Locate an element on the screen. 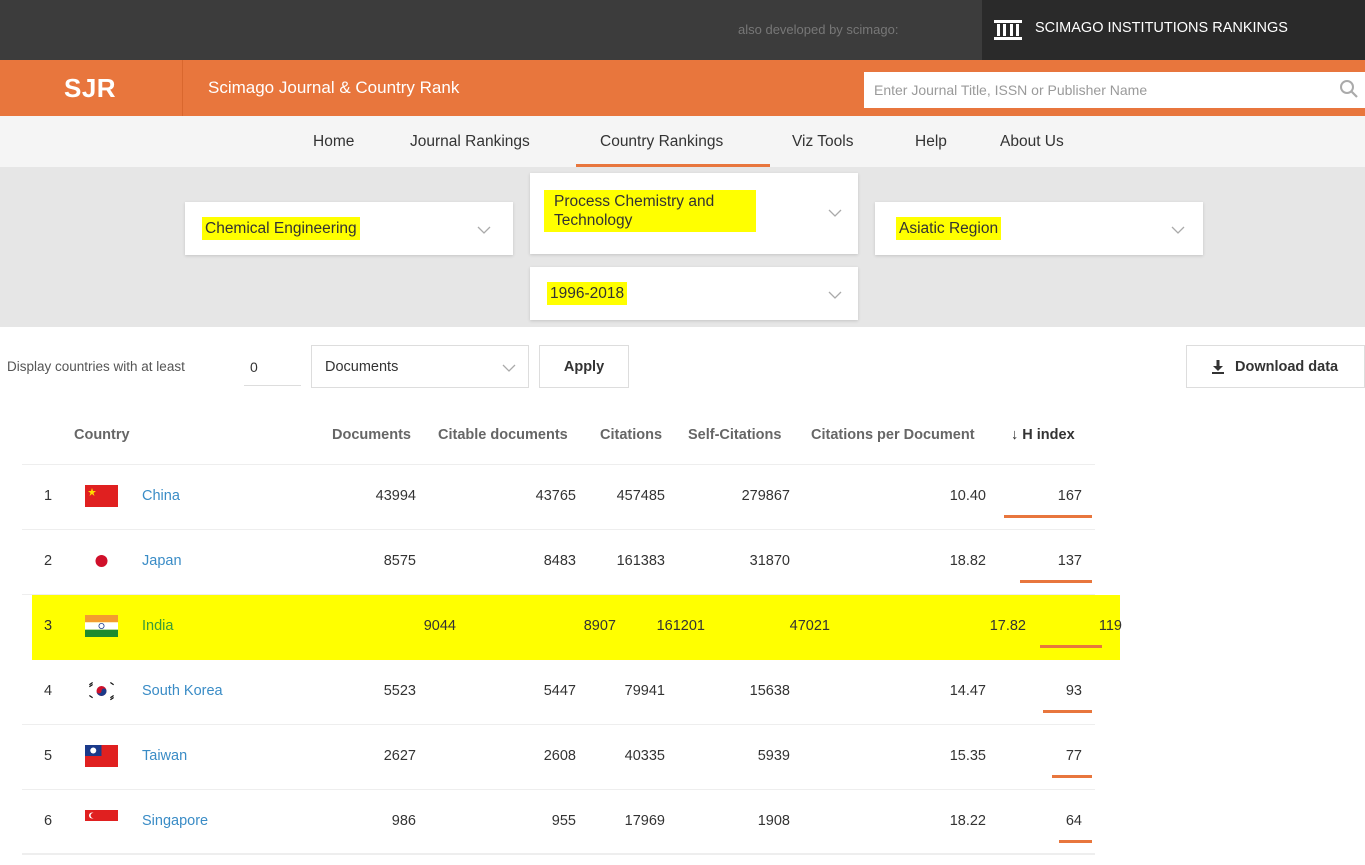 The image size is (1365, 865). country-link: India is located at coordinates (157, 626).